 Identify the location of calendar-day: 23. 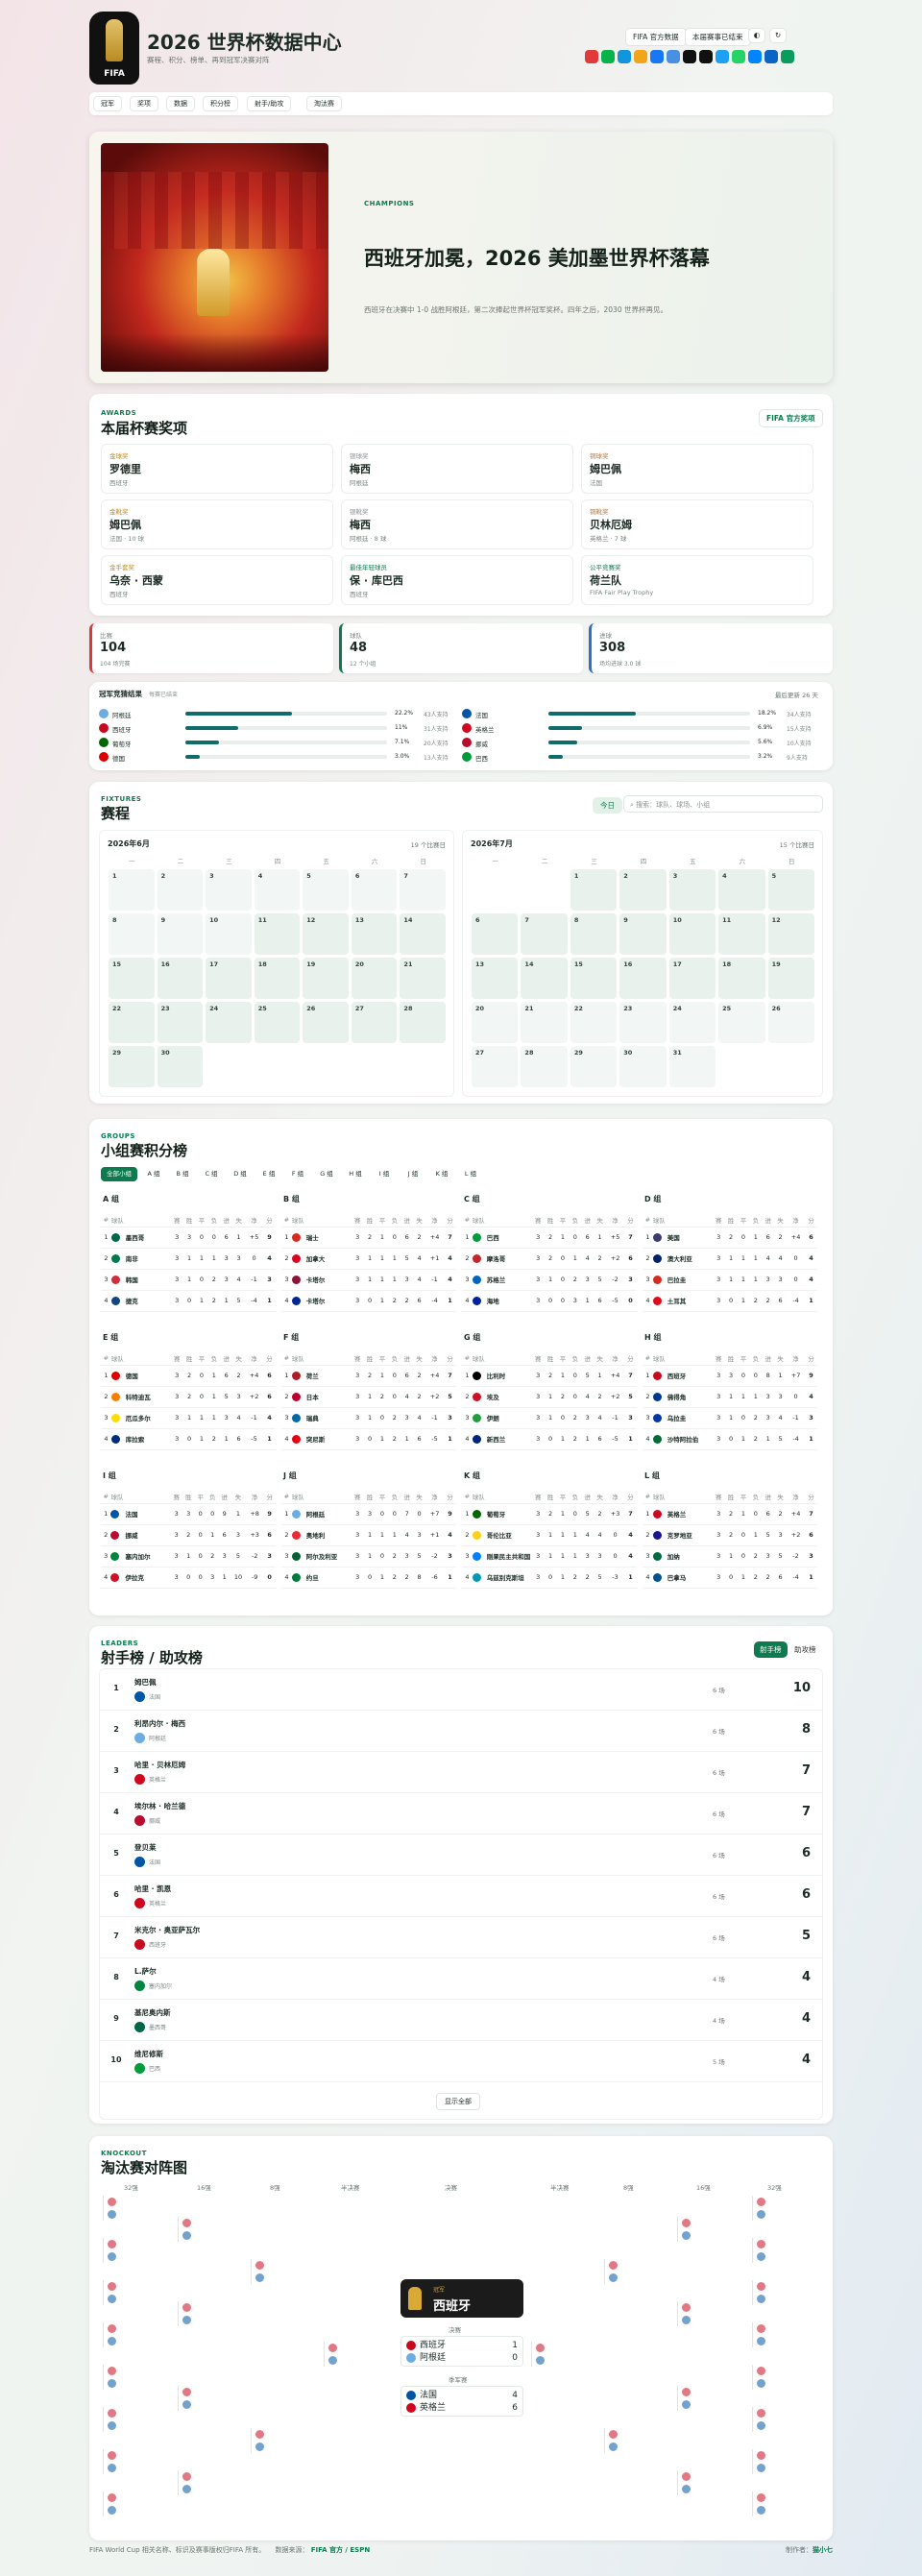
(180, 1022).